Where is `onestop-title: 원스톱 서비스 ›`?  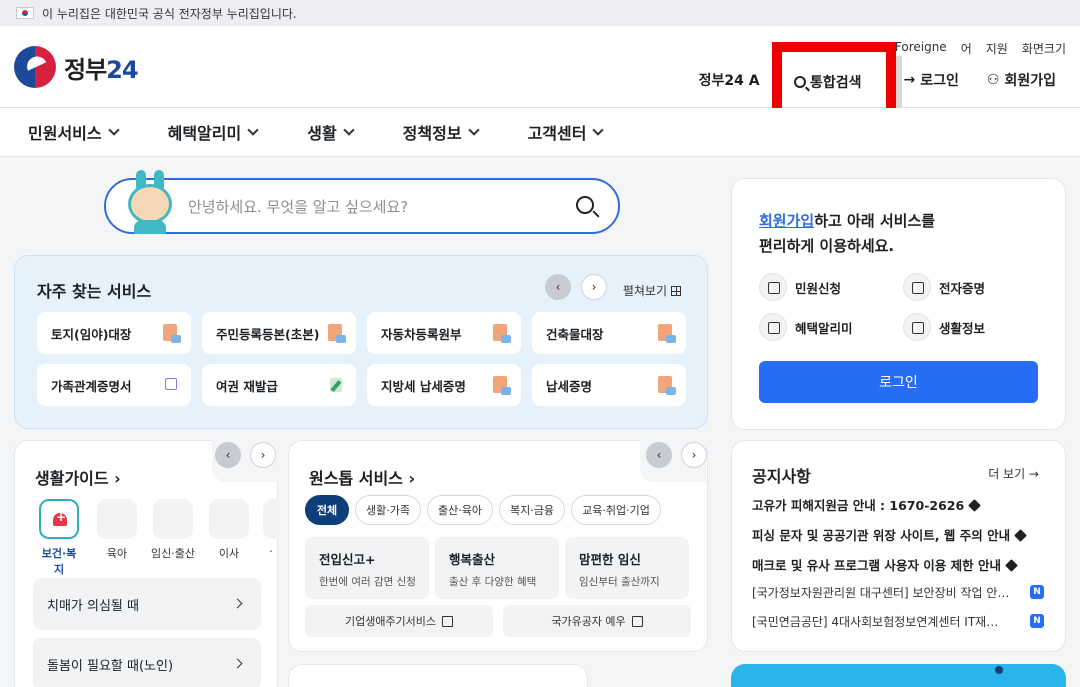 onestop-title: 원스톱 서비스 › is located at coordinates (362, 477).